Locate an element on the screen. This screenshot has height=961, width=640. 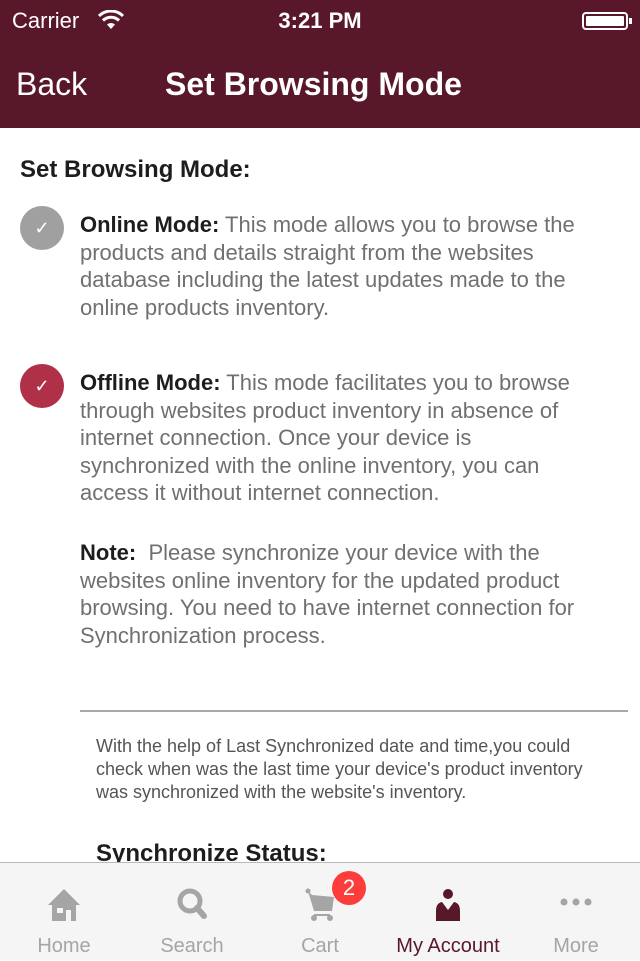
online-mode-radio: ✓ is located at coordinates (42, 228).